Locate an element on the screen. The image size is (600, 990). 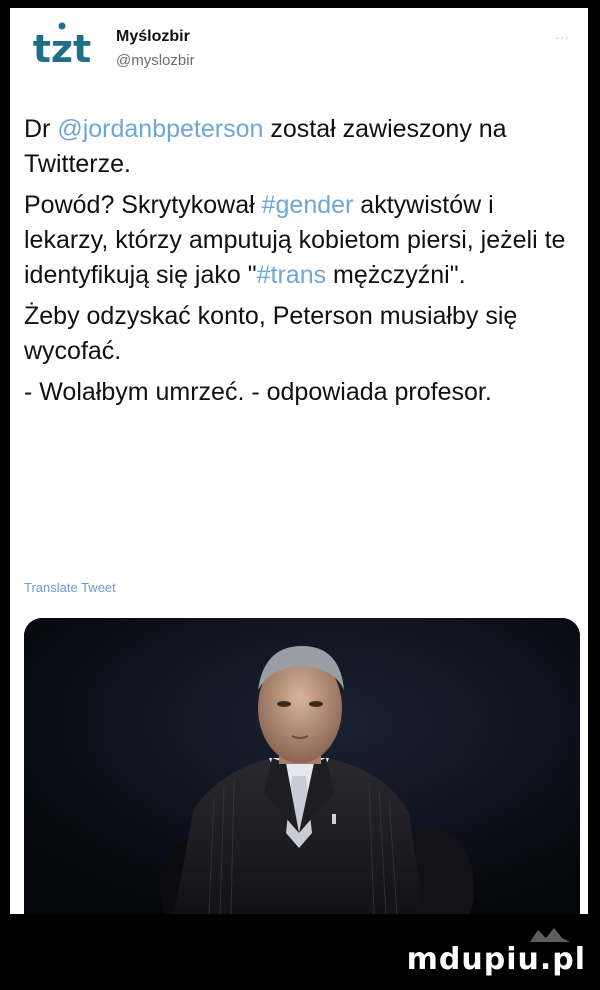
svg-text: tzt is located at coordinates (62, 46).